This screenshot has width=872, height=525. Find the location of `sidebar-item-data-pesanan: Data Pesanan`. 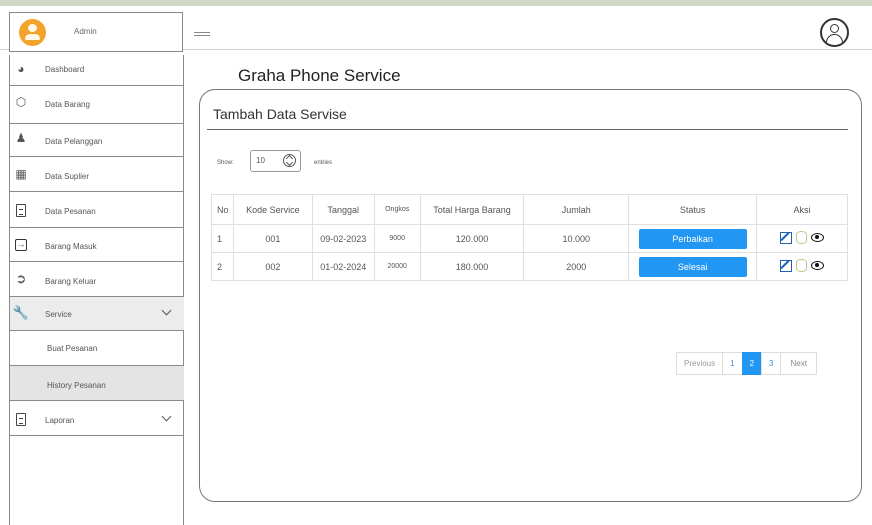

sidebar-item-data-pesanan: Data Pesanan is located at coordinates (97, 210).